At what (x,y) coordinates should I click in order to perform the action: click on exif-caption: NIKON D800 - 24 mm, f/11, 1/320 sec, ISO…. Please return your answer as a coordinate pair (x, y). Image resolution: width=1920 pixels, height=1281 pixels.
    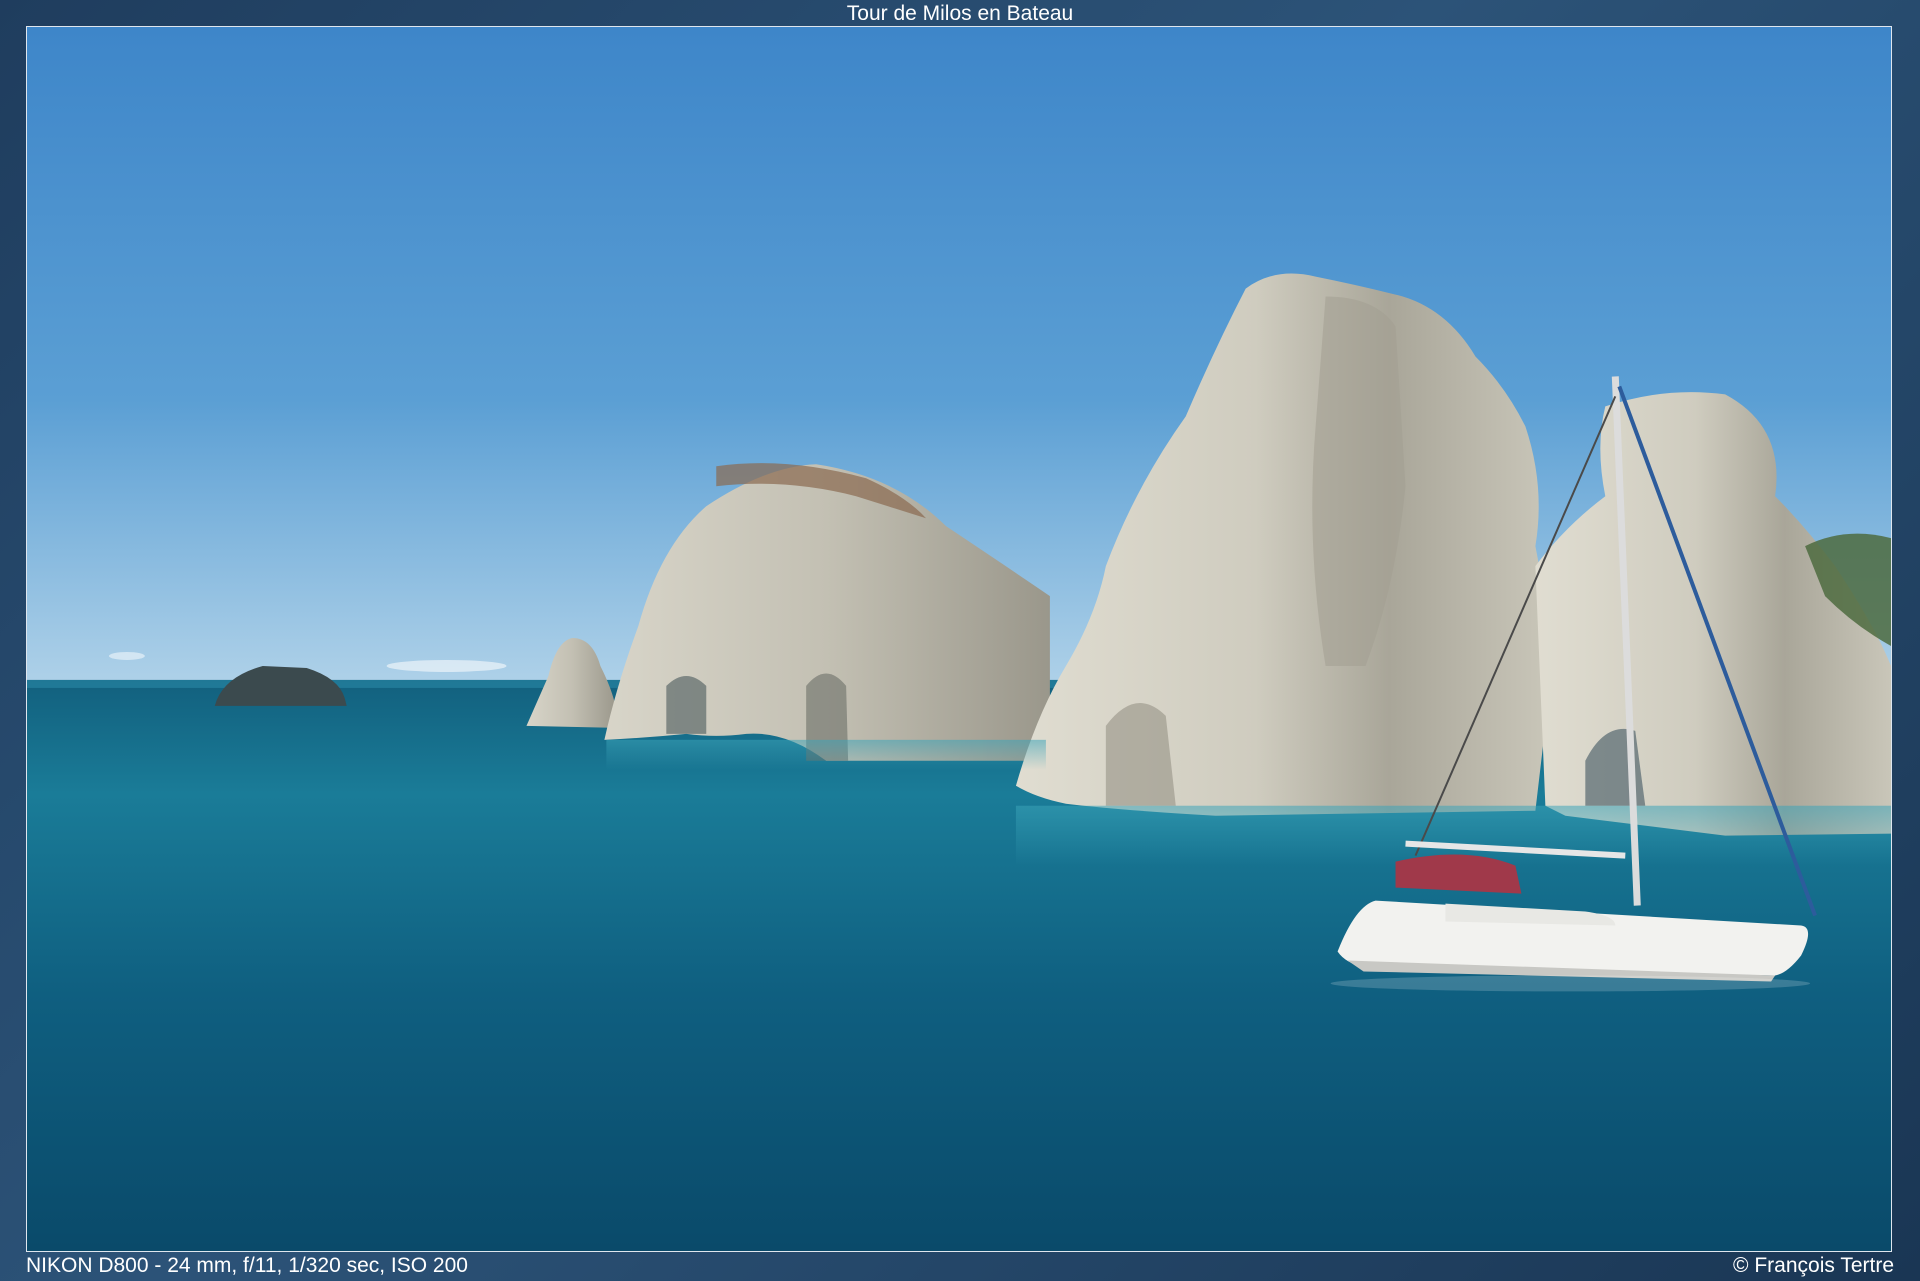
    Looking at the image, I should click on (247, 1265).